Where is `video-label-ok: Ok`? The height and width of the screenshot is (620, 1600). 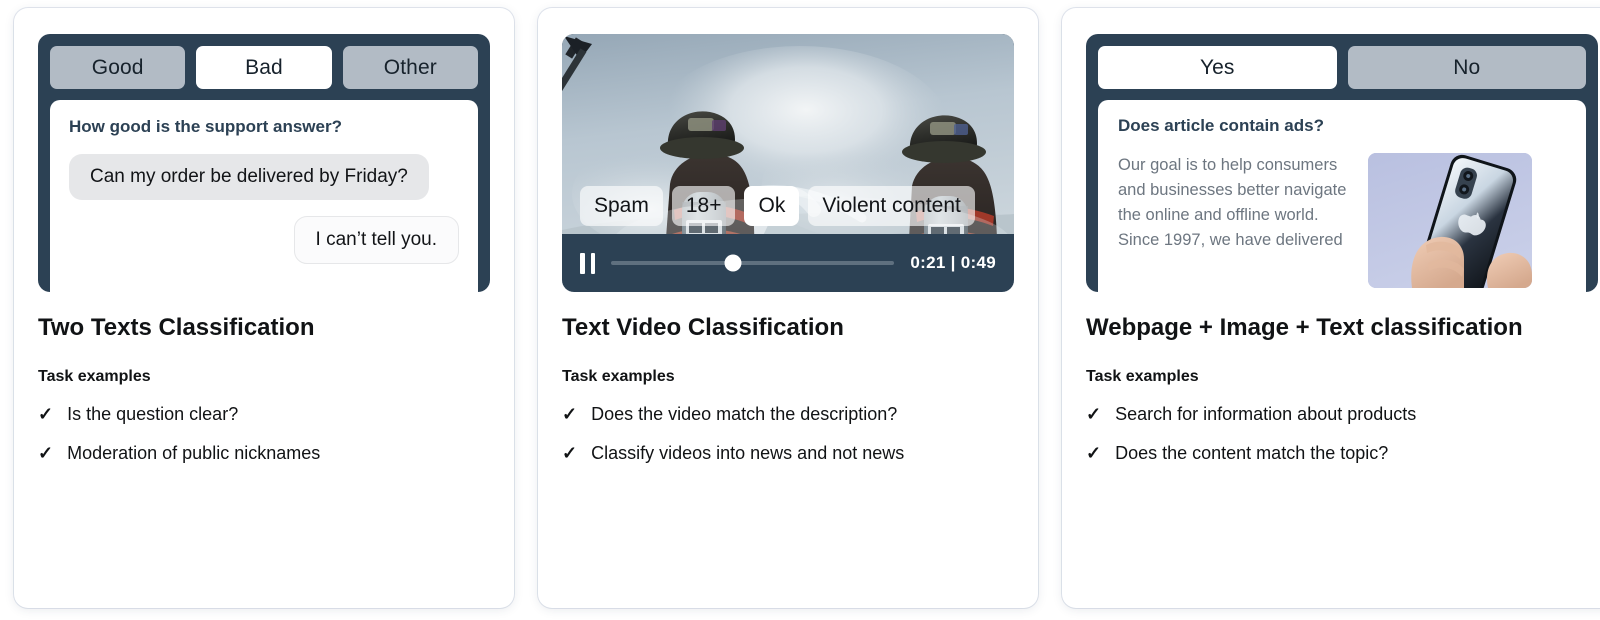
video-label-ok: Ok is located at coordinates (772, 206).